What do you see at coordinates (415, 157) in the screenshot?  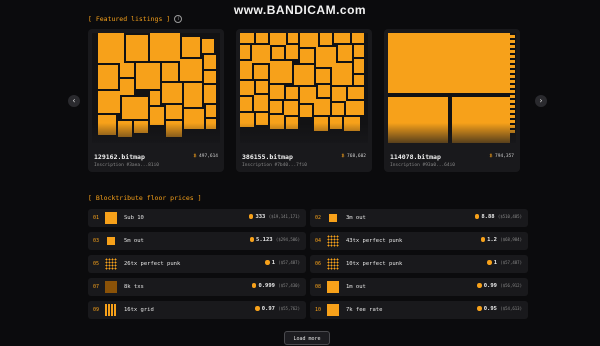 I see `listing-name: 114078.bitmap` at bounding box center [415, 157].